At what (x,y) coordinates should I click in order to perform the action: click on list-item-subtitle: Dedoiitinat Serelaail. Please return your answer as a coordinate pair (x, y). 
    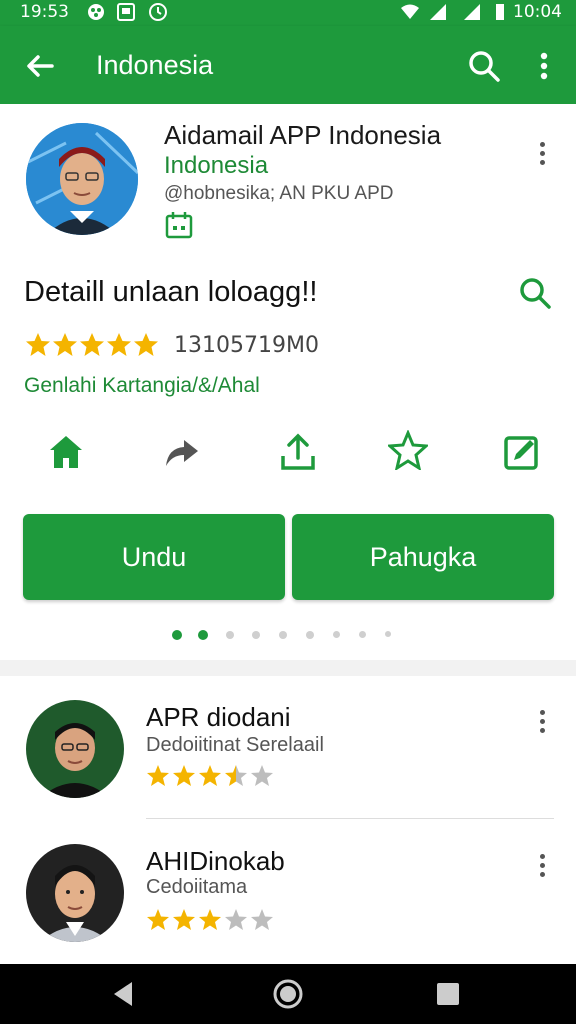
    Looking at the image, I should click on (235, 745).